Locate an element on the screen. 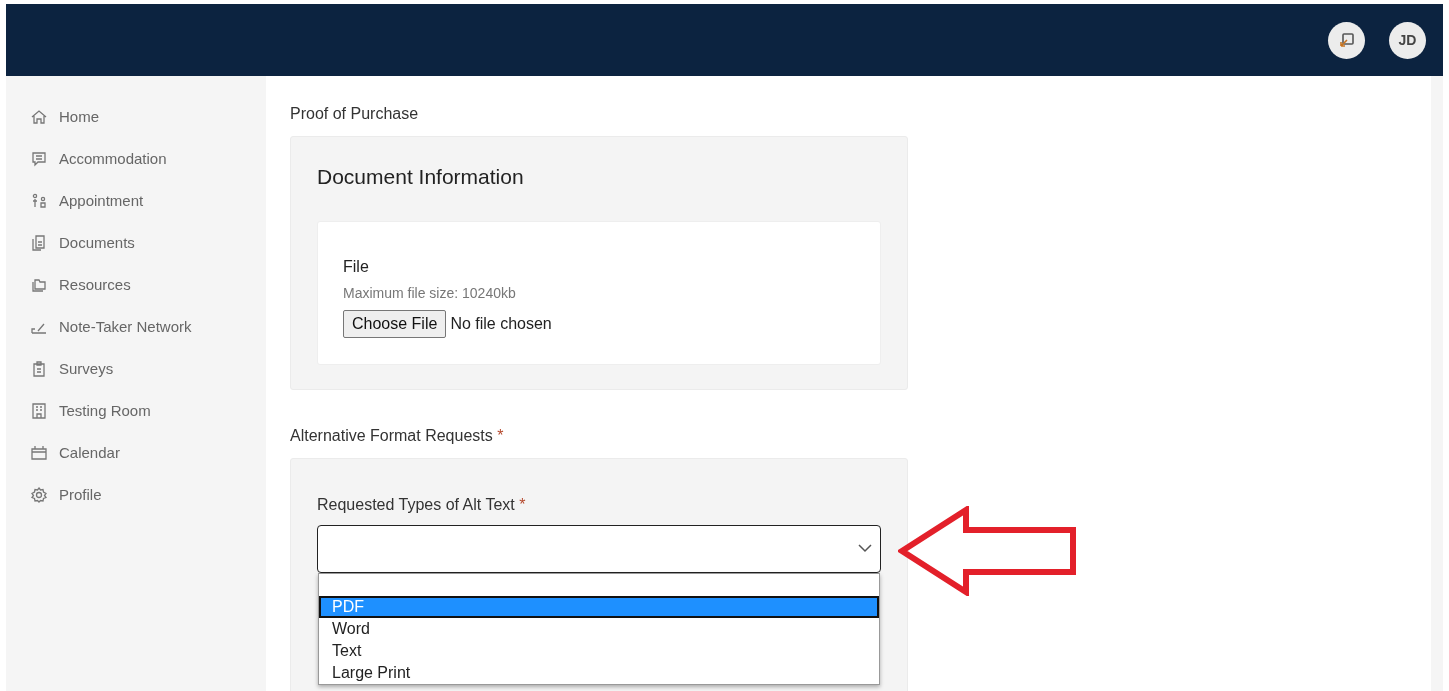  user-avatar: JD is located at coordinates (1407, 40).